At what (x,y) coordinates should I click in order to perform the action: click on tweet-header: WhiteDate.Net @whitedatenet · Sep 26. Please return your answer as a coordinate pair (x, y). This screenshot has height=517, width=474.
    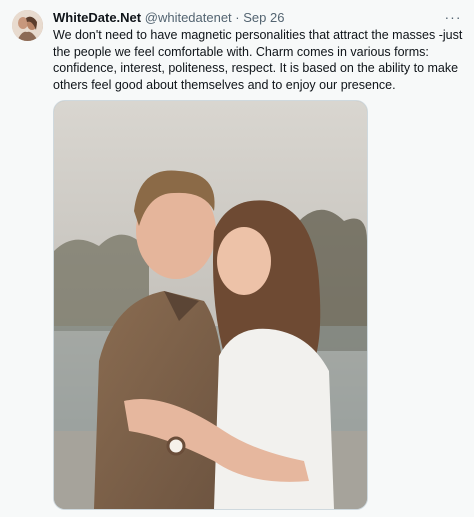
    Looking at the image, I should click on (248, 17).